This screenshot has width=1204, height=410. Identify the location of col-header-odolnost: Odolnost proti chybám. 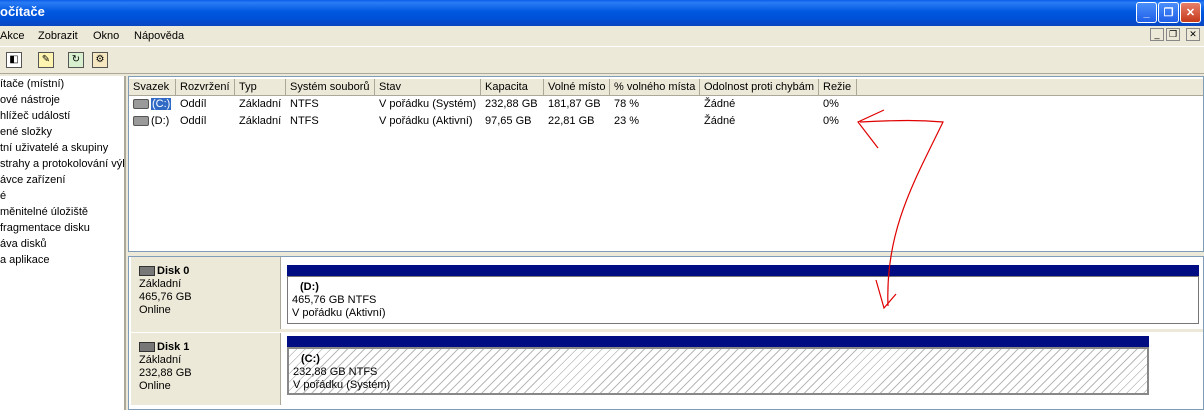
(759, 87).